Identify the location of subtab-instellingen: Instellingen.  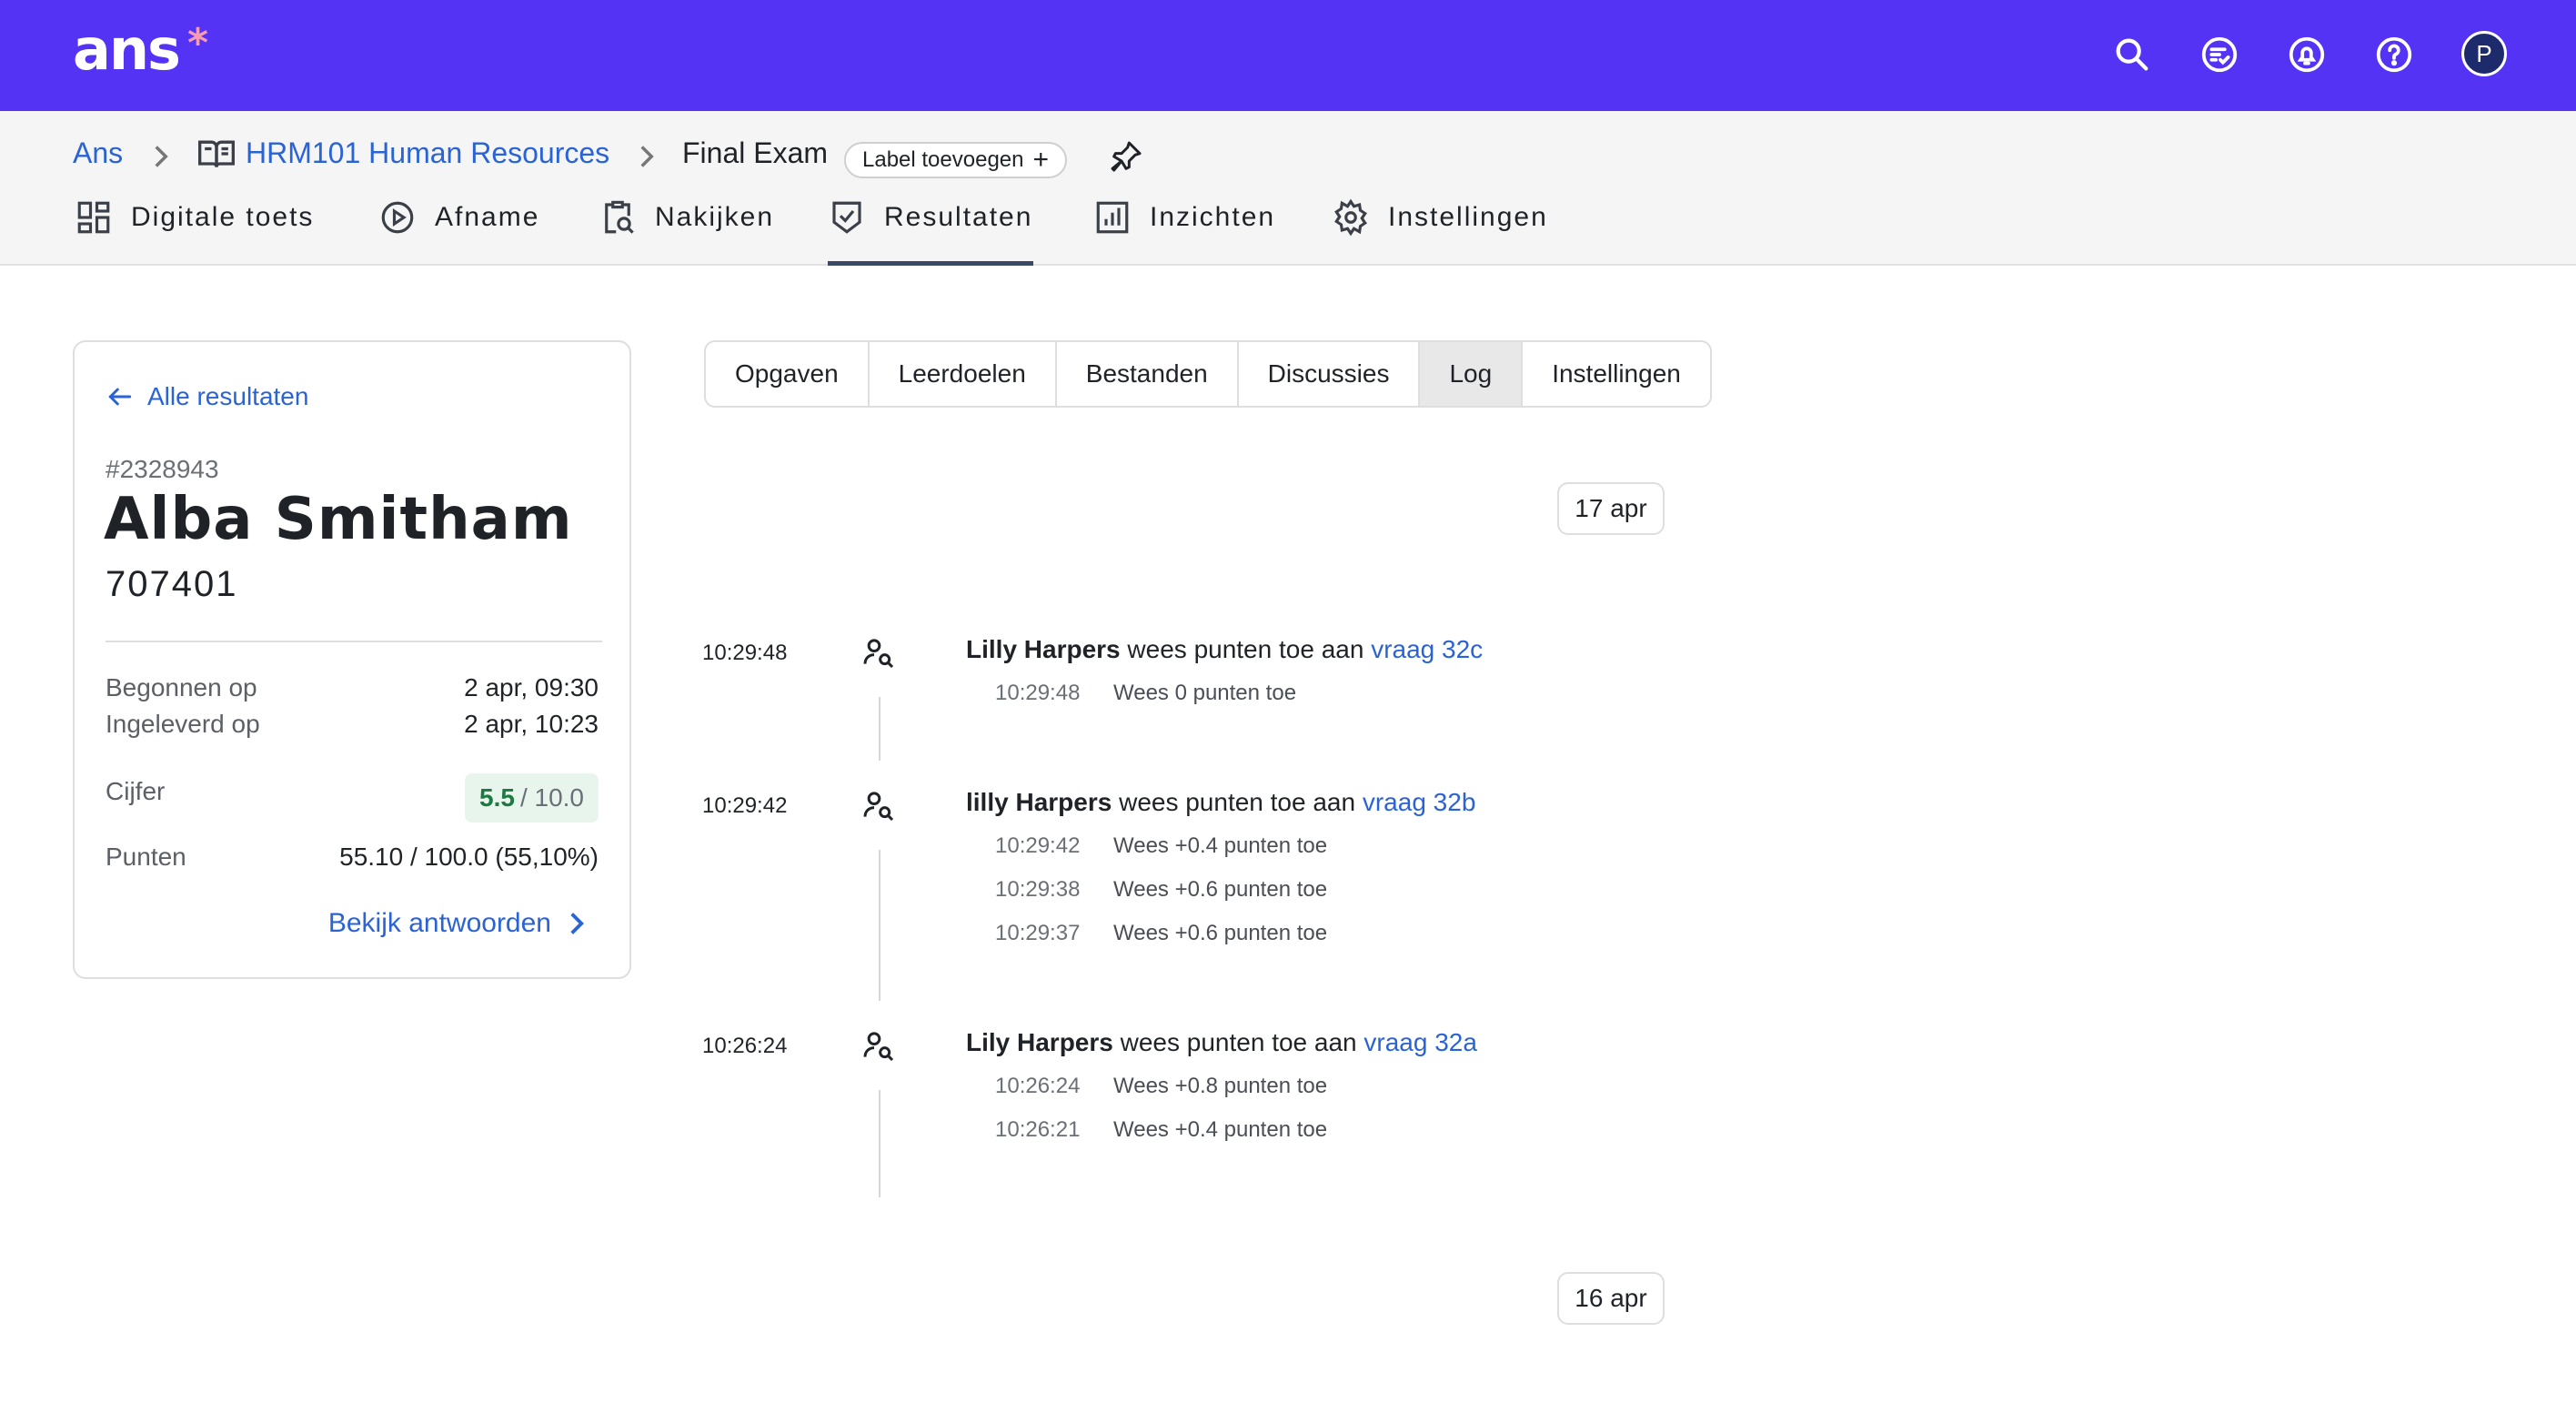
(1616, 374).